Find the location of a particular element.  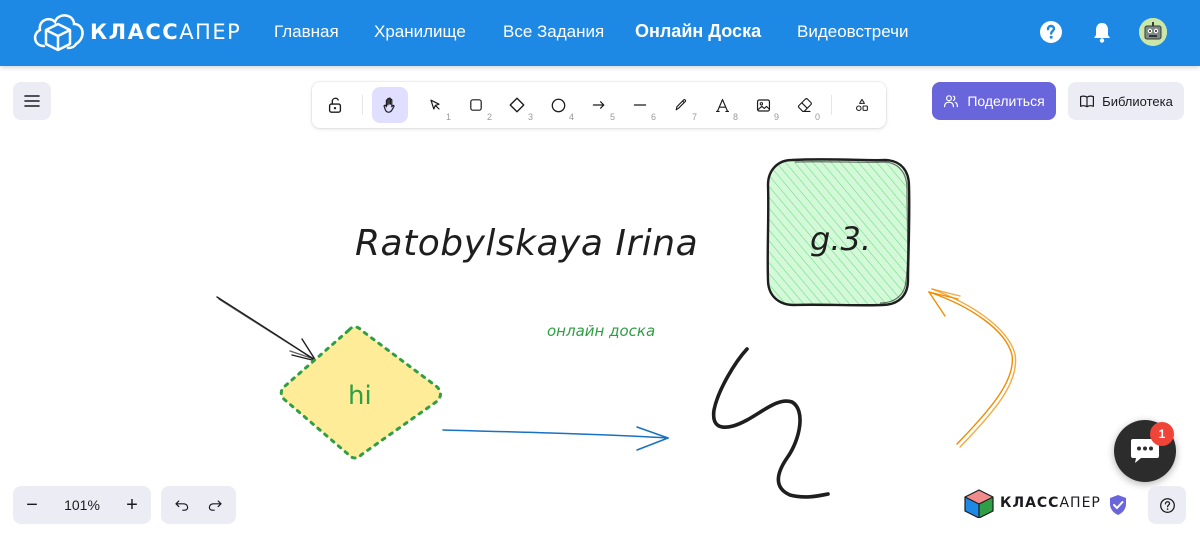

avatar-robot-icon is located at coordinates (1153, 32).